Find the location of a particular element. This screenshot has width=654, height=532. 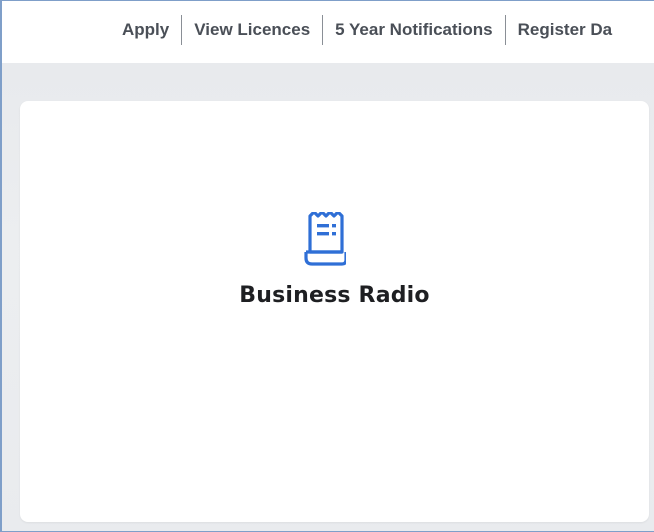

card-title: Business Radio is located at coordinates (334, 295).